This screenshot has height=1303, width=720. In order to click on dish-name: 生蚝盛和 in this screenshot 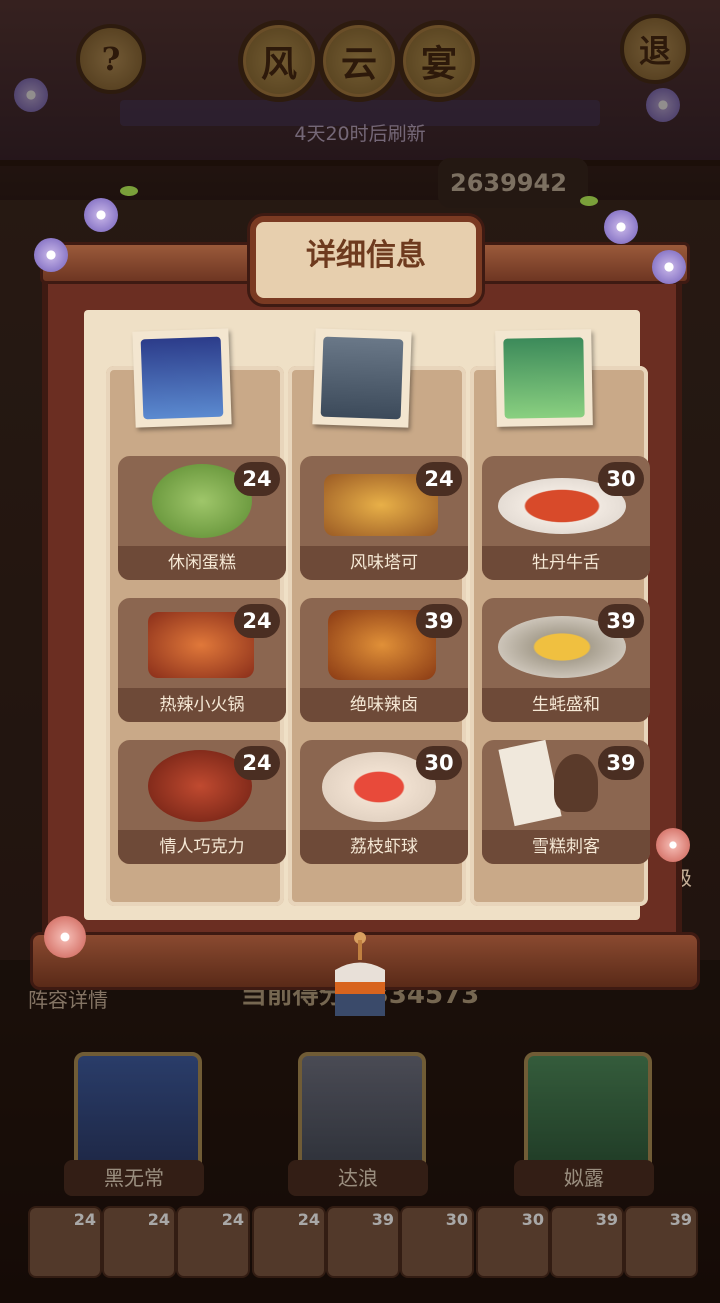, I will do `click(566, 705)`.